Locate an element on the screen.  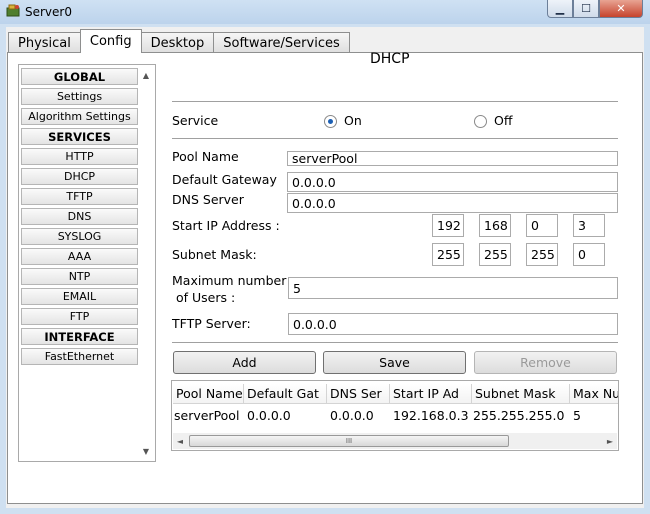
column-header-pool-name: Pool Name is located at coordinates (208, 394).